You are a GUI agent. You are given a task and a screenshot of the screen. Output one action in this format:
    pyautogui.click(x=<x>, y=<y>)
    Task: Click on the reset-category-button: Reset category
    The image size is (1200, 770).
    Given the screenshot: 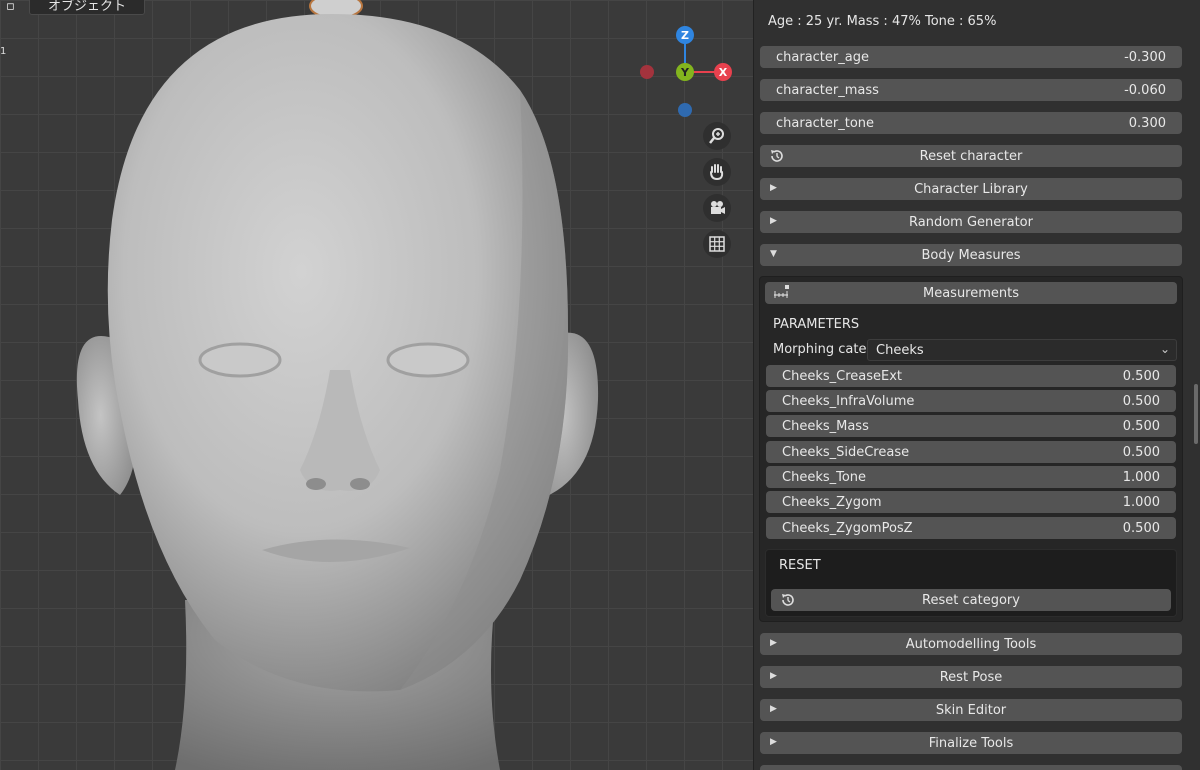 What is the action you would take?
    pyautogui.click(x=971, y=600)
    